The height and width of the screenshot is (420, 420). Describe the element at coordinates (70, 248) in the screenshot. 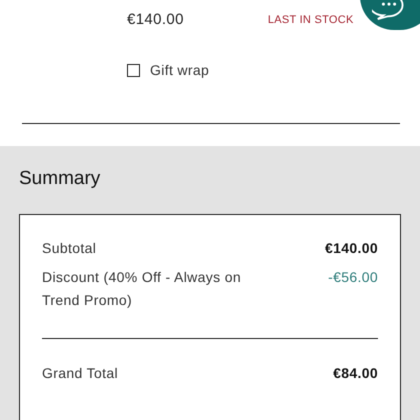

I see `summary-label: Subtotal` at that location.